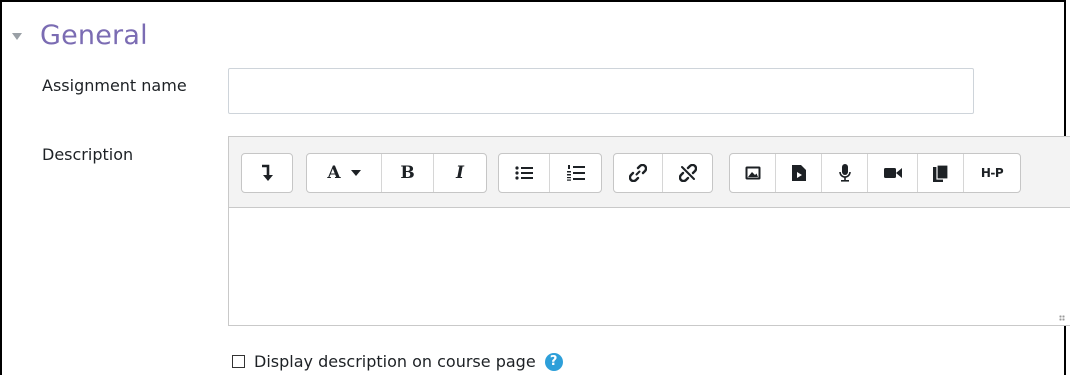  I want to click on insert-h5p-button: H-P, so click(992, 173).